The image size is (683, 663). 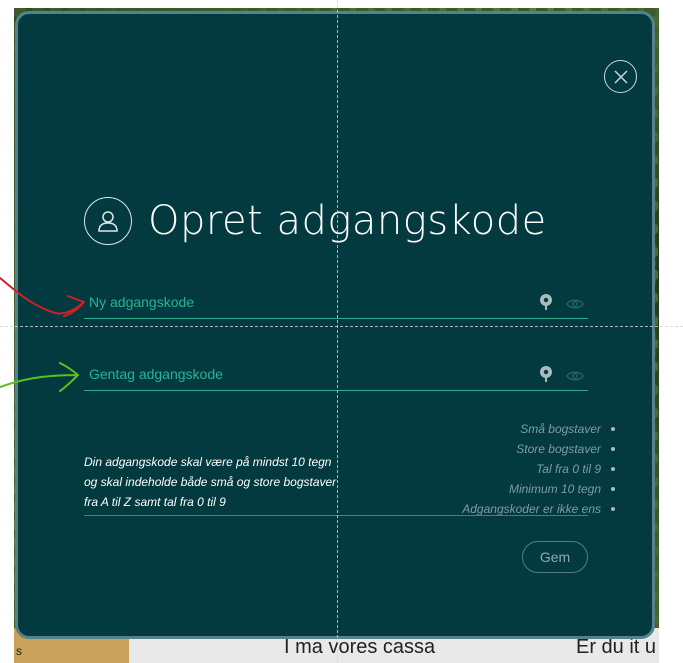 I want to click on new-password-input, so click(x=306, y=302).